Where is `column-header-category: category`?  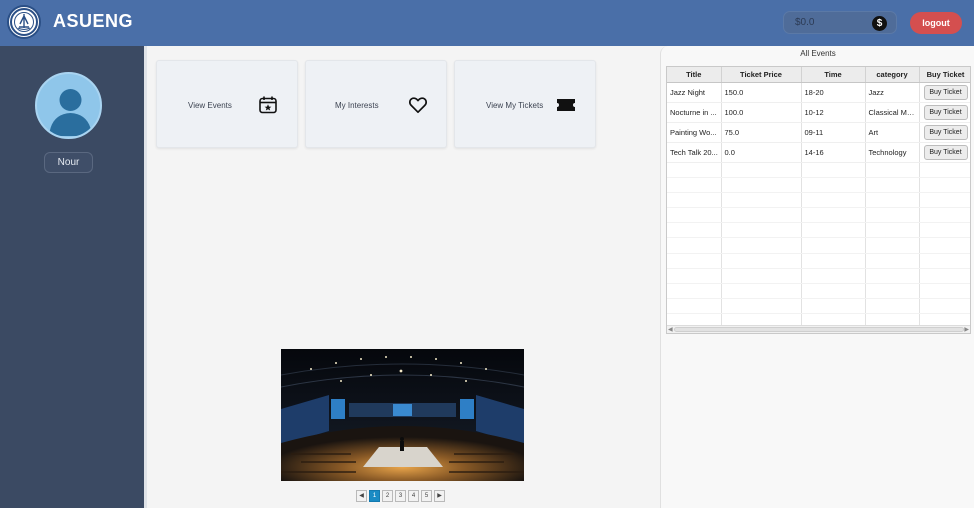 column-header-category: category is located at coordinates (892, 75).